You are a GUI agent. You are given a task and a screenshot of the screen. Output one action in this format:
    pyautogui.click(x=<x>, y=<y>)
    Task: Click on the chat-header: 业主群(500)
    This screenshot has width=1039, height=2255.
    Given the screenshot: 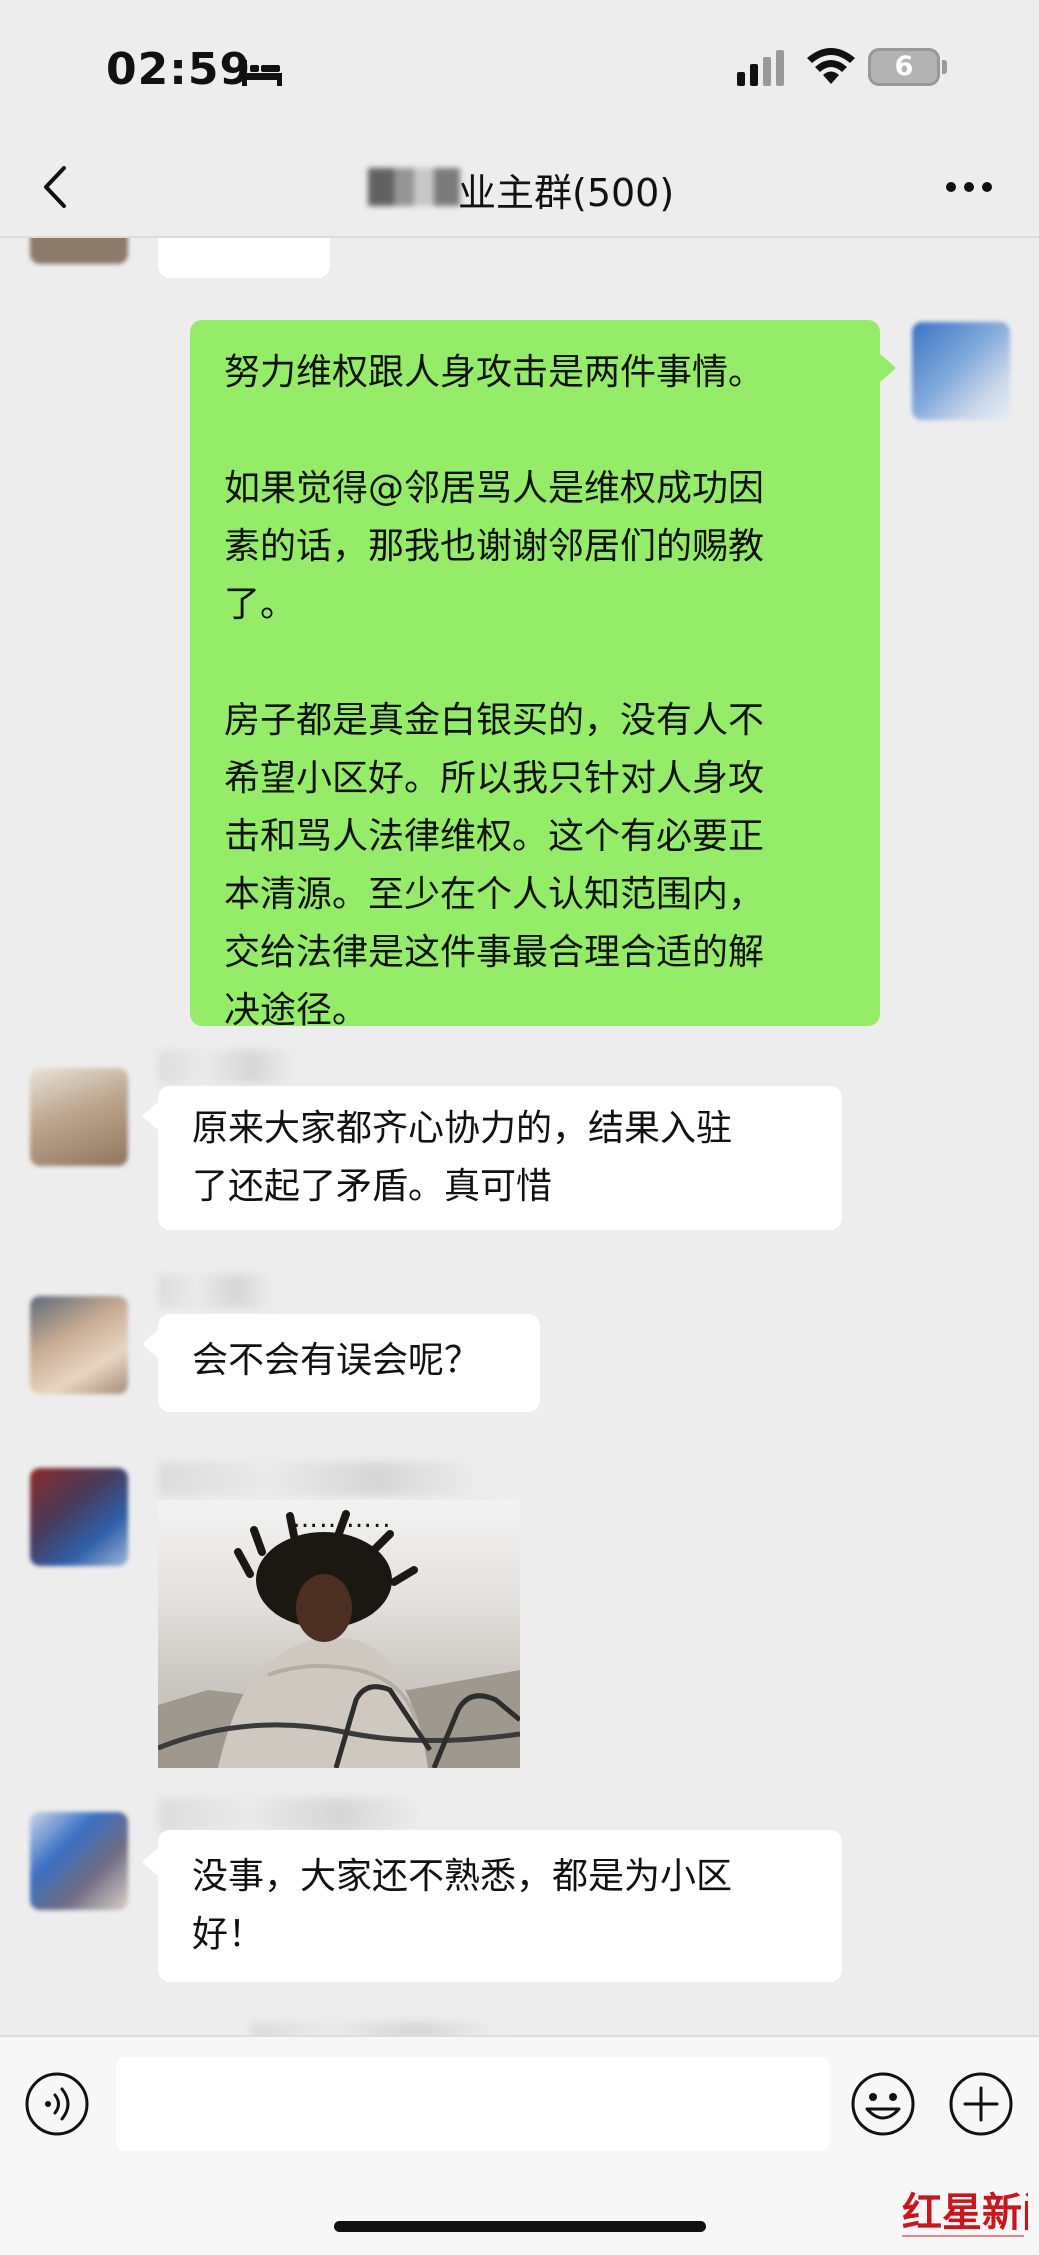 What is the action you would take?
    pyautogui.click(x=519, y=189)
    